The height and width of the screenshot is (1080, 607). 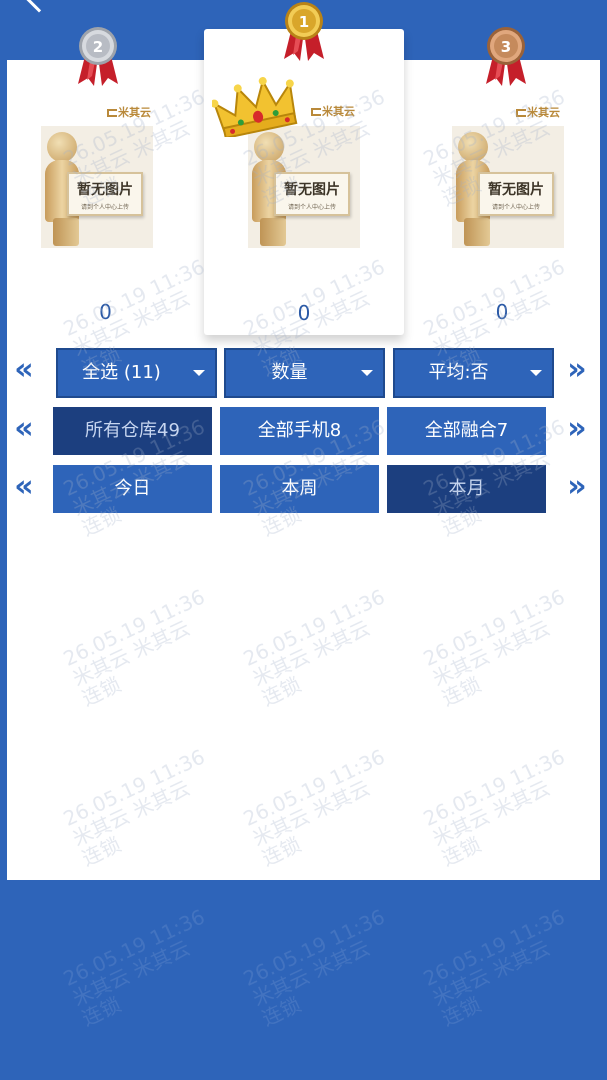 I want to click on podium-second: 2 米其云 暂无图片请到个人中心上传 0, so click(x=105, y=178).